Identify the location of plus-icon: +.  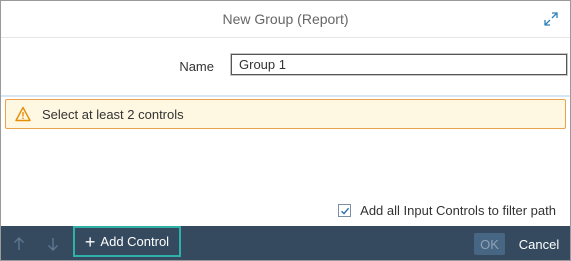
(90, 241).